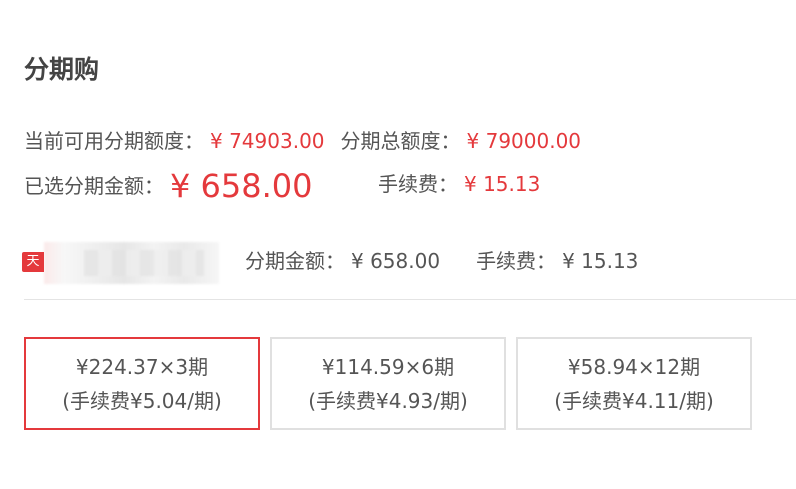  Describe the element at coordinates (62, 69) in the screenshot. I see `page-title: 分期购` at that location.